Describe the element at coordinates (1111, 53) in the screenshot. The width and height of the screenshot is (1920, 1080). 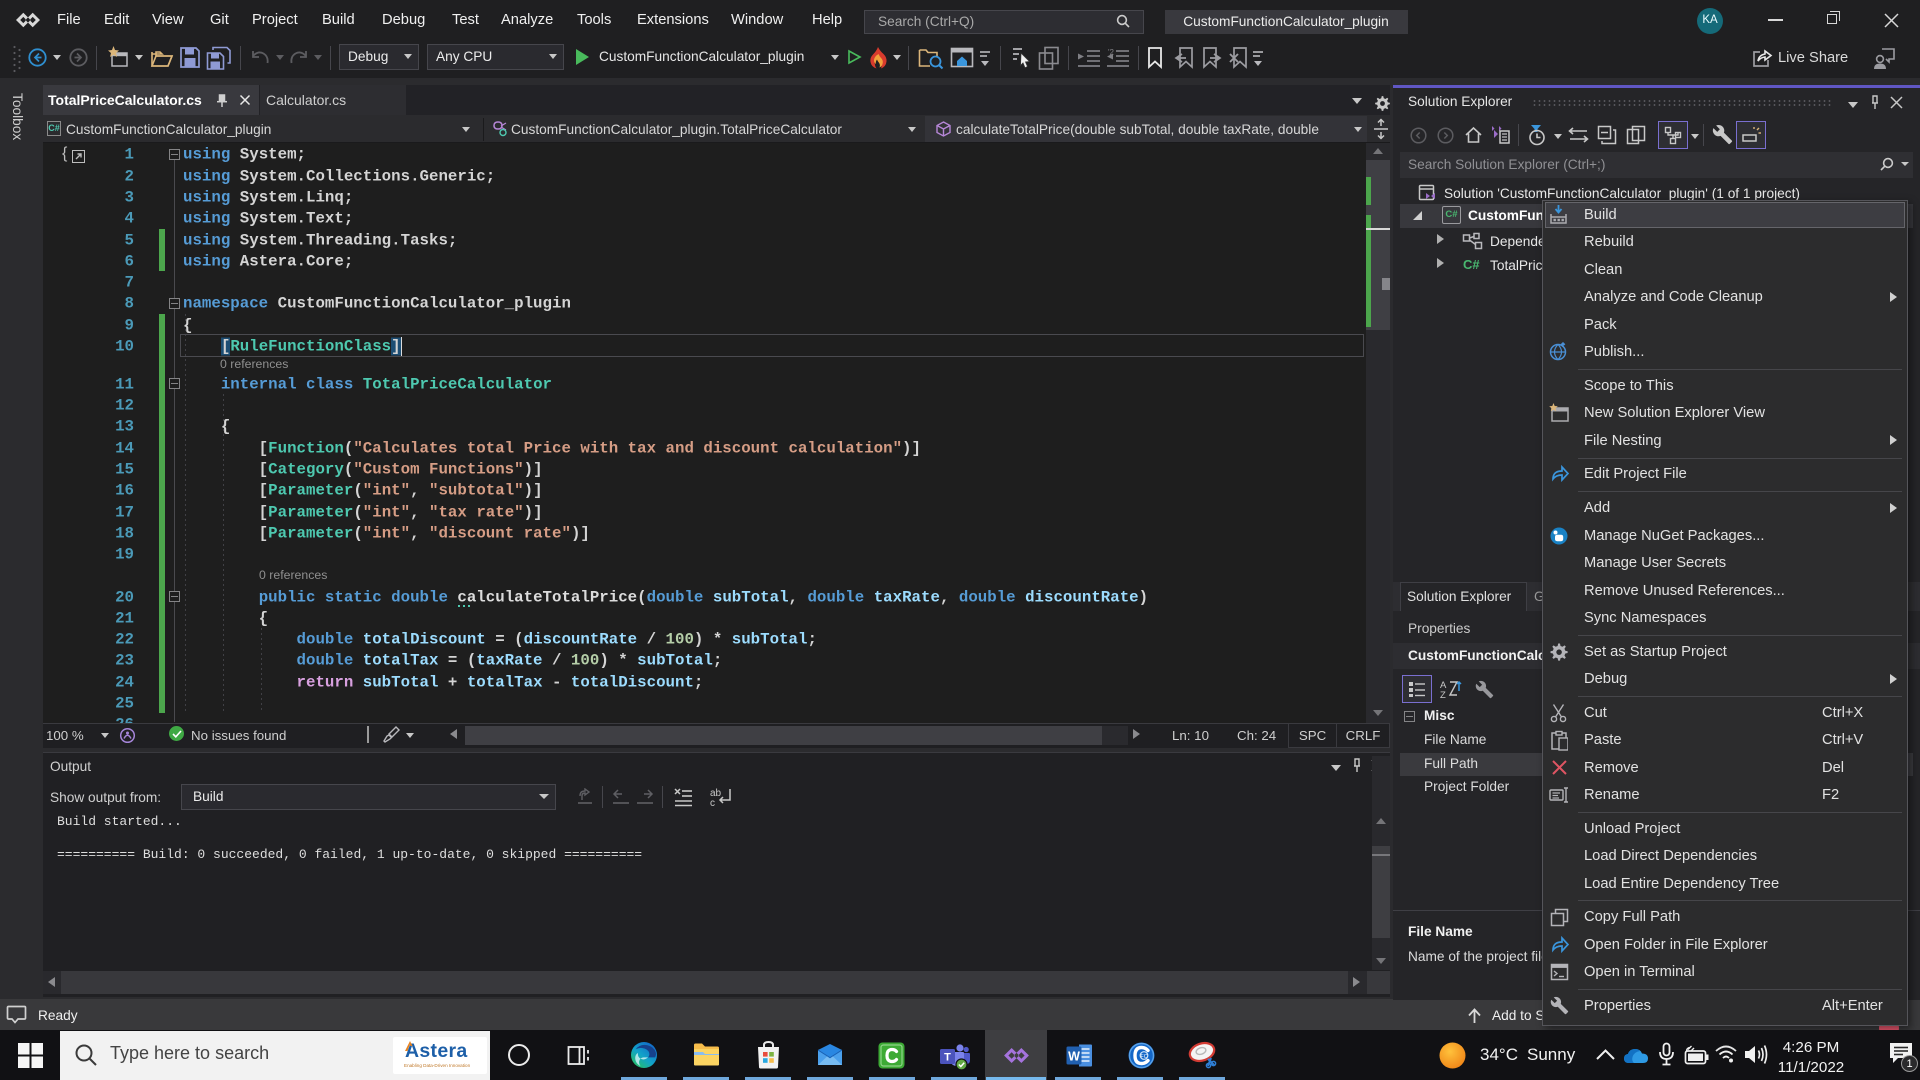
I see `svg-text: '2` at that location.